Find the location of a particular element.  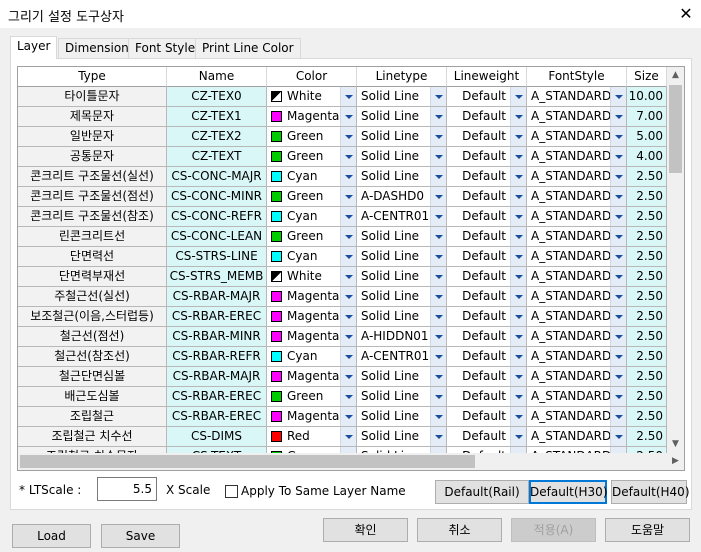

name-cell: CS-CONC-MAJR is located at coordinates (217, 177).